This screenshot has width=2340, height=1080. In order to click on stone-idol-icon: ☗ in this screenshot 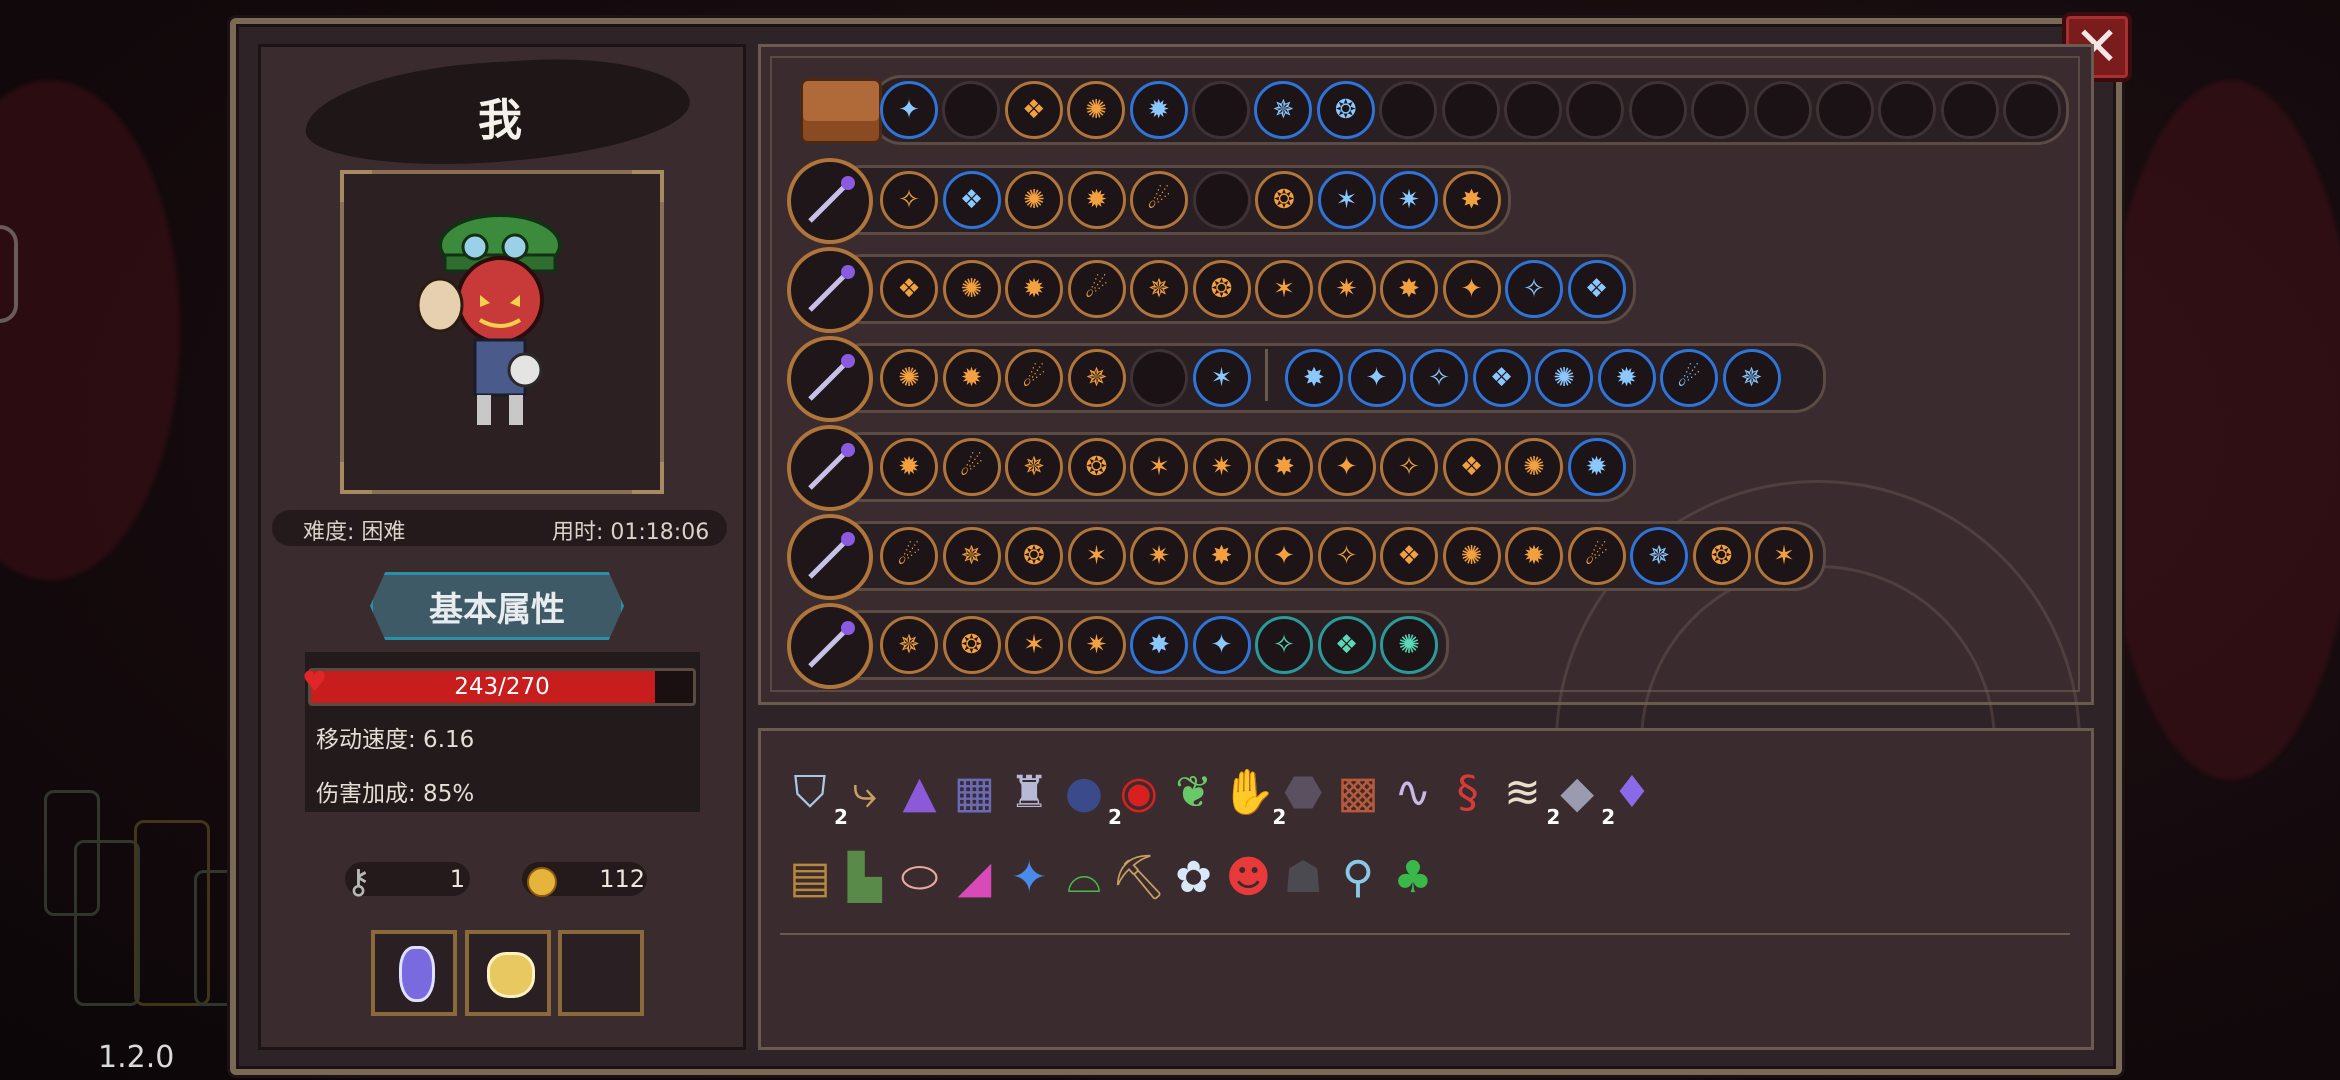, I will do `click(1303, 878)`.